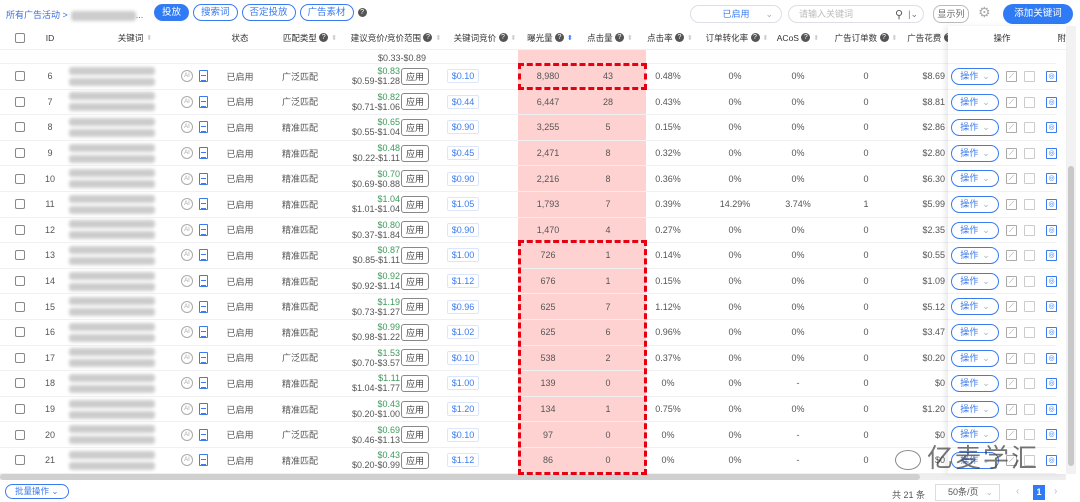 This screenshot has height=502, width=1080. Describe the element at coordinates (1071, 250) in the screenshot. I see `vertical-scrollbar` at that location.